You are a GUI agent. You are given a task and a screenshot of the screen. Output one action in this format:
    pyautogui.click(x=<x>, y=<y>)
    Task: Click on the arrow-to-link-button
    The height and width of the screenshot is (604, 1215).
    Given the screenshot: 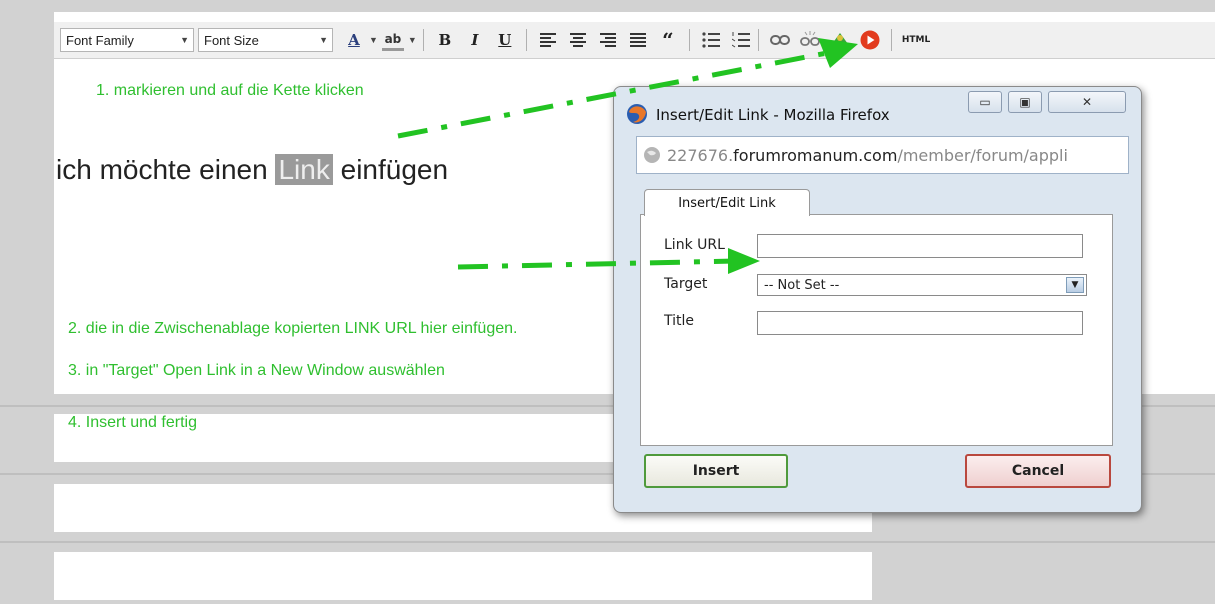 What is the action you would take?
    pyautogui.click(x=627, y=88)
    